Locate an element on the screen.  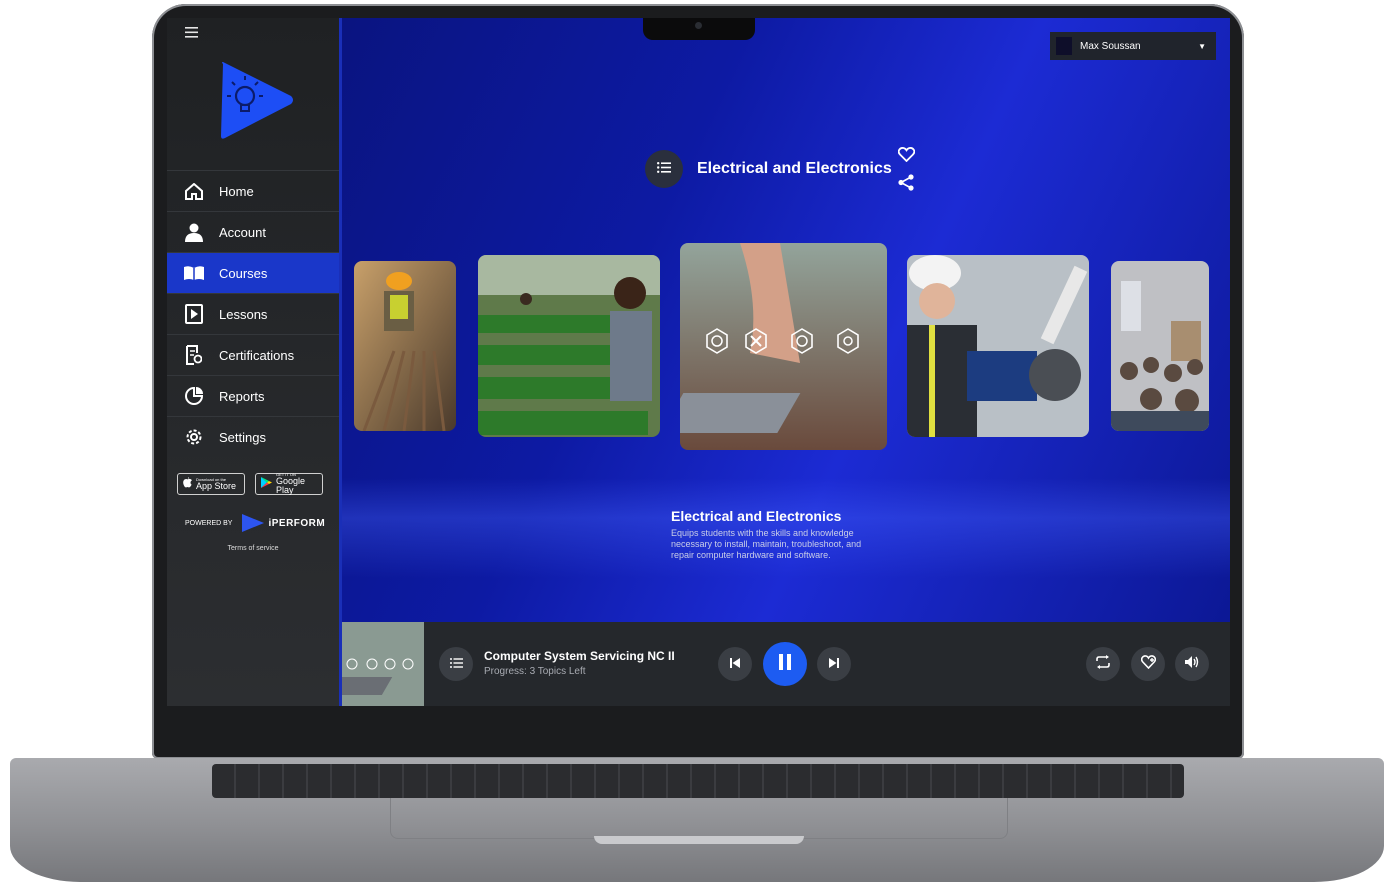
heart-icon is located at coordinates (906, 157).